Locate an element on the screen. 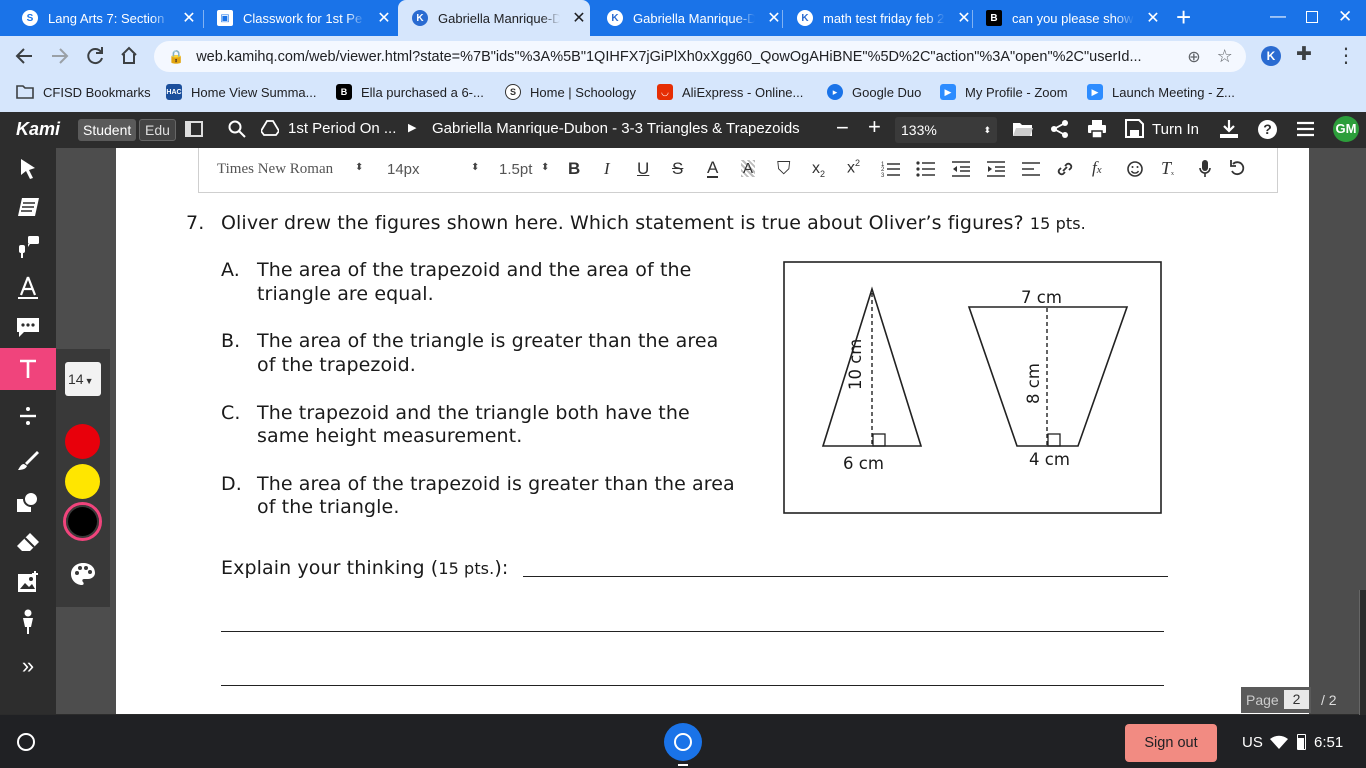 The image size is (1366, 768). edu-badge: Edu is located at coordinates (157, 130).